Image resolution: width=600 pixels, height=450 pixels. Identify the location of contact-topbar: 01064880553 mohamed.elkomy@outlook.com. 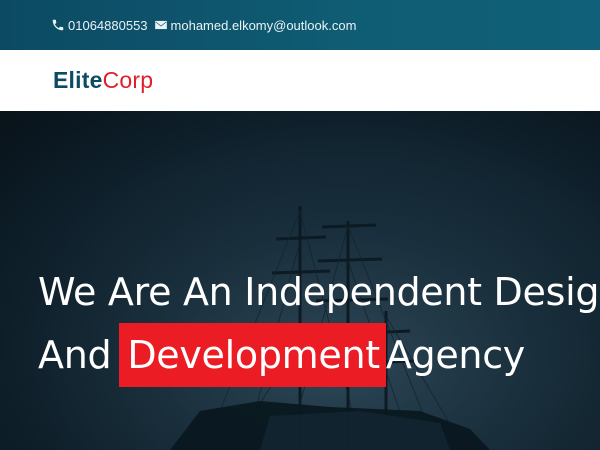
(300, 25).